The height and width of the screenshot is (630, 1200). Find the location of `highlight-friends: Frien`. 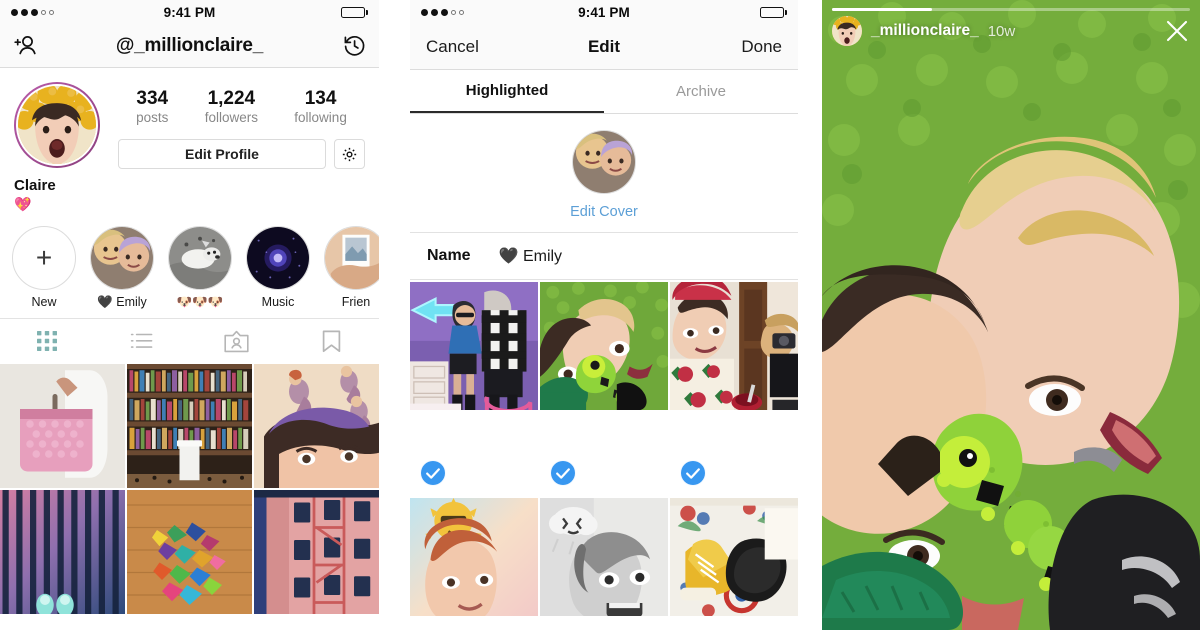

highlight-friends: Frien is located at coordinates (351, 267).